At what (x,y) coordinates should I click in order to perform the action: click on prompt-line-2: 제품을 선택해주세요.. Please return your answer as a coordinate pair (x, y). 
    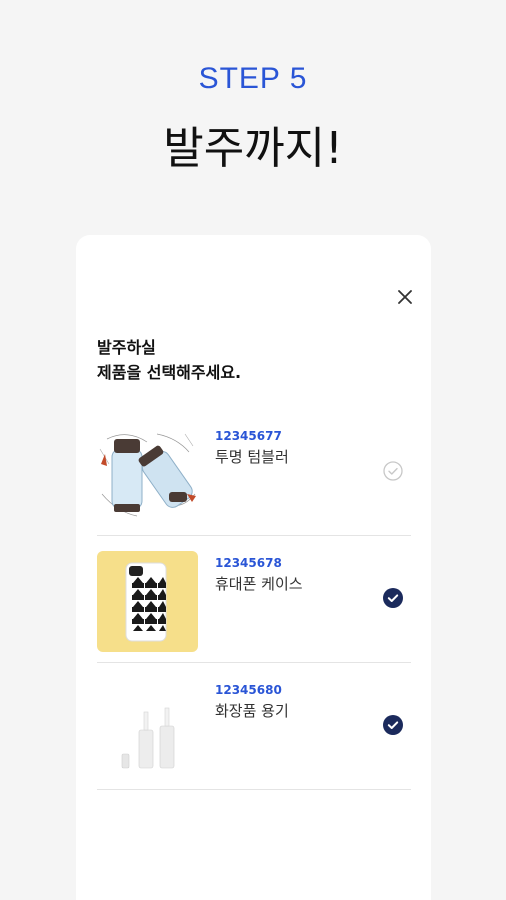
    Looking at the image, I should click on (169, 372).